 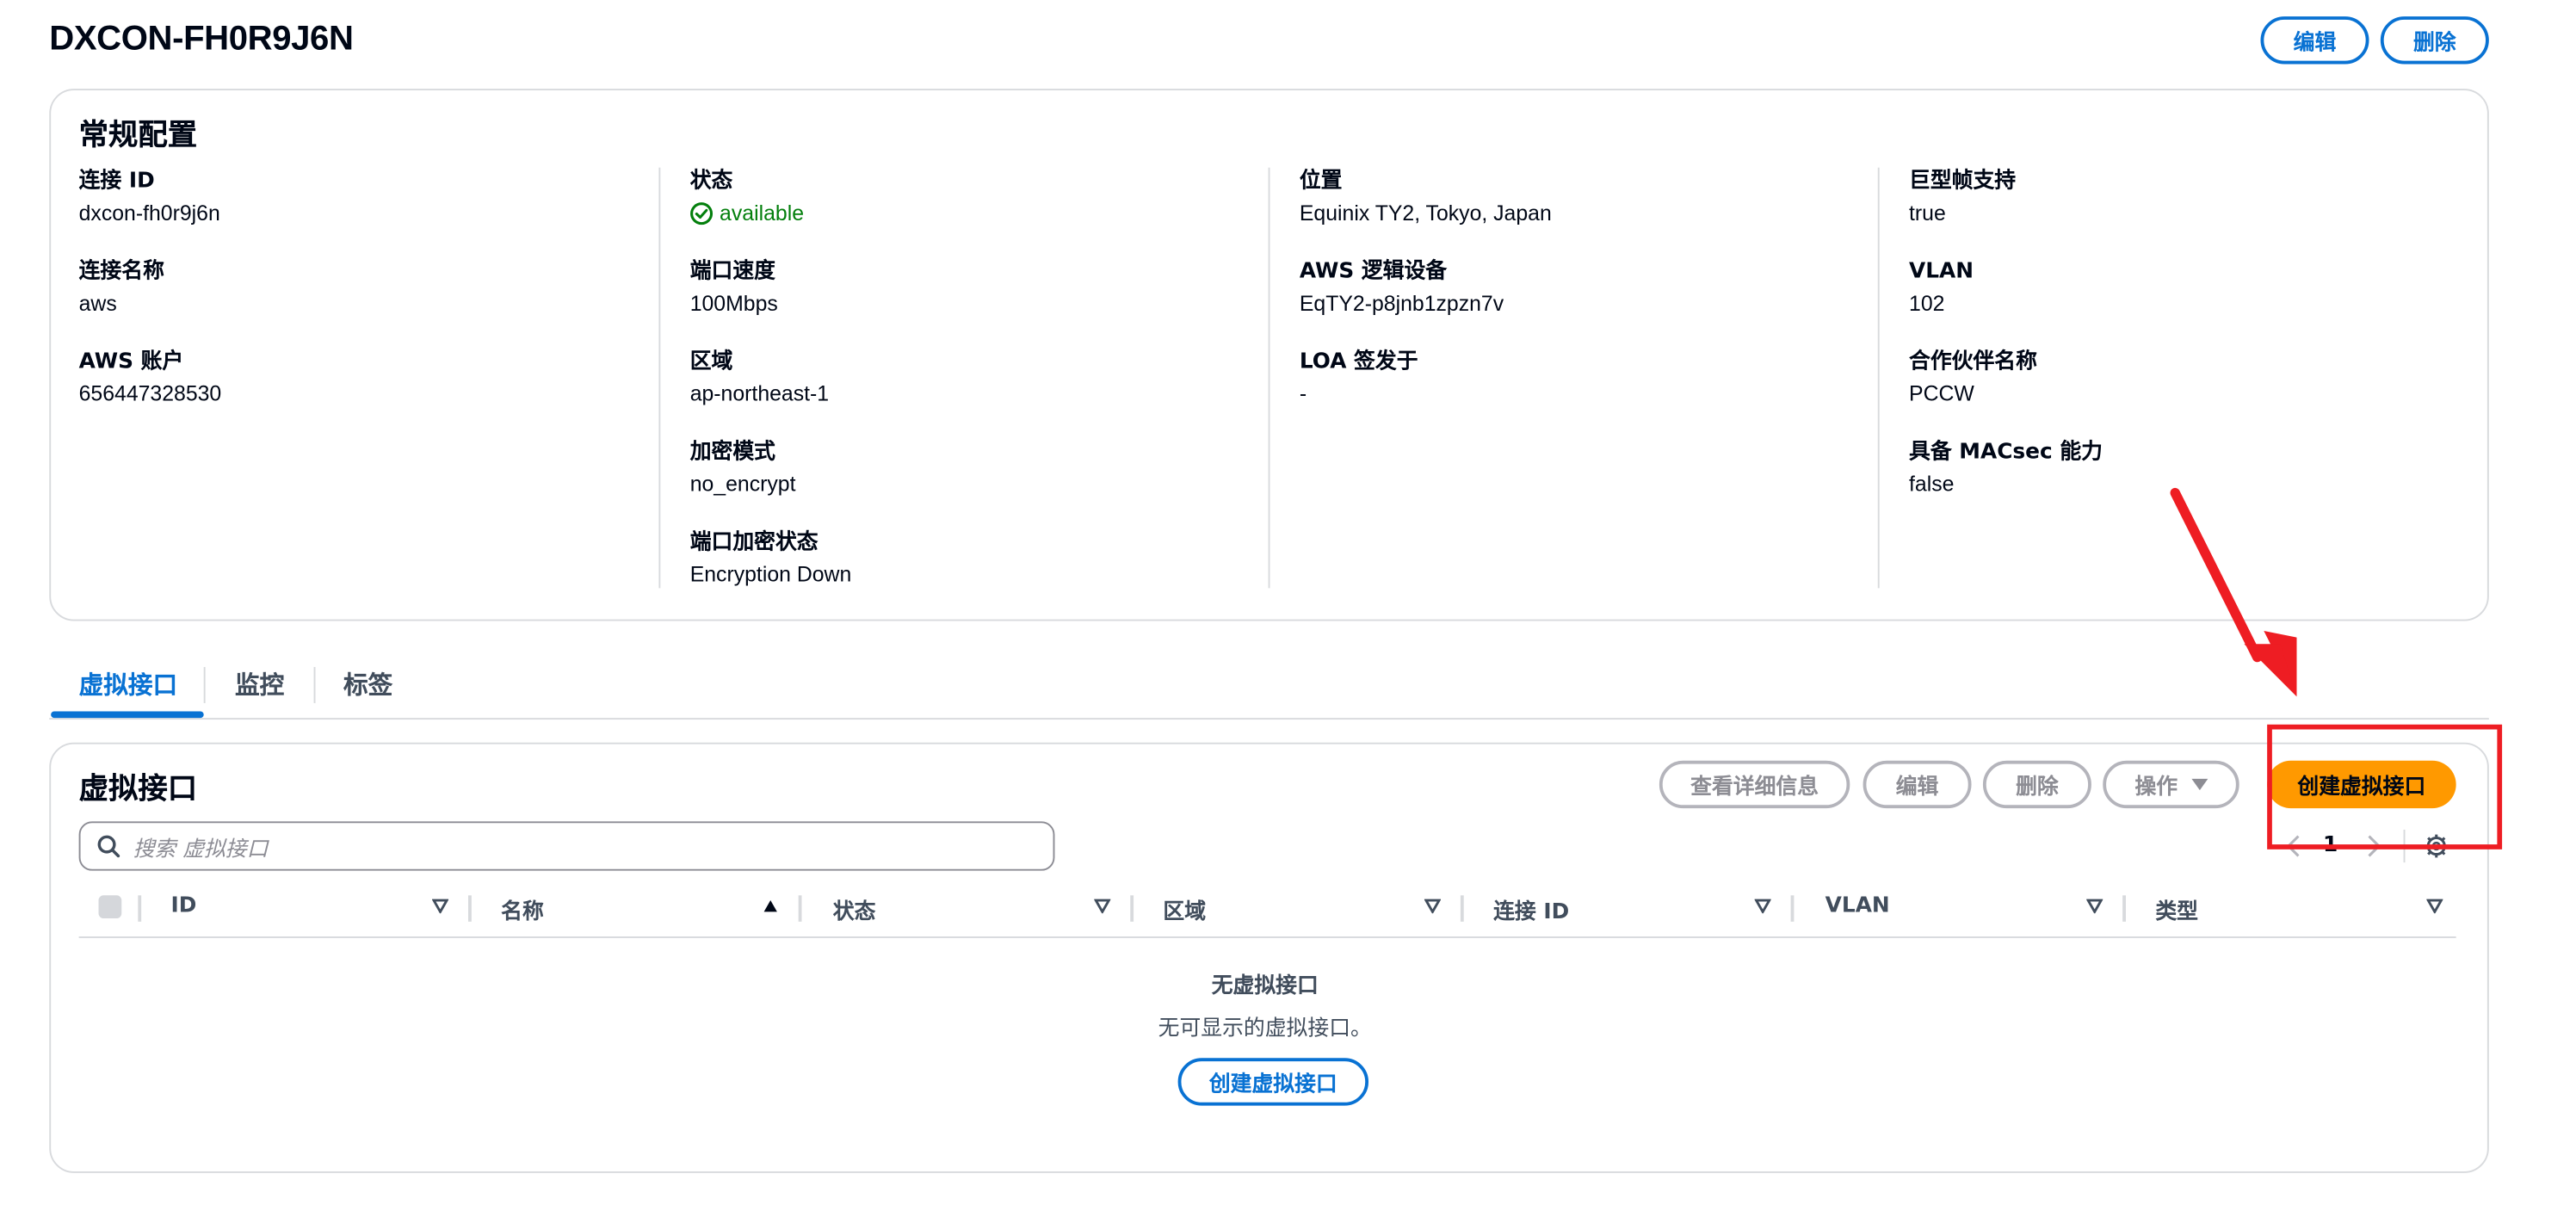 I want to click on field-label: 巨型帧支持, so click(x=1963, y=182).